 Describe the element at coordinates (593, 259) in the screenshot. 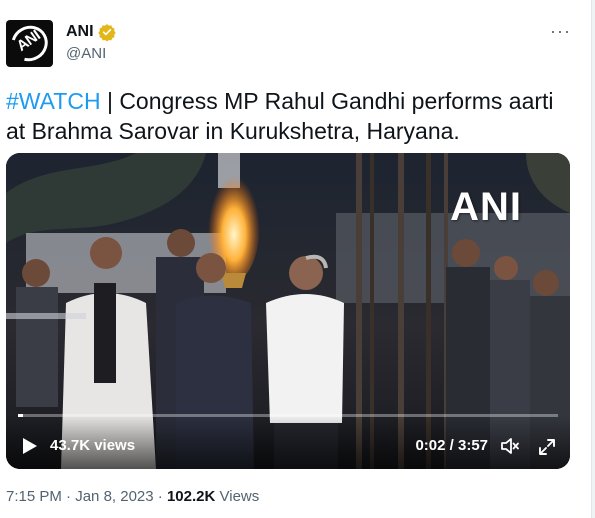

I see `scrollbar` at that location.